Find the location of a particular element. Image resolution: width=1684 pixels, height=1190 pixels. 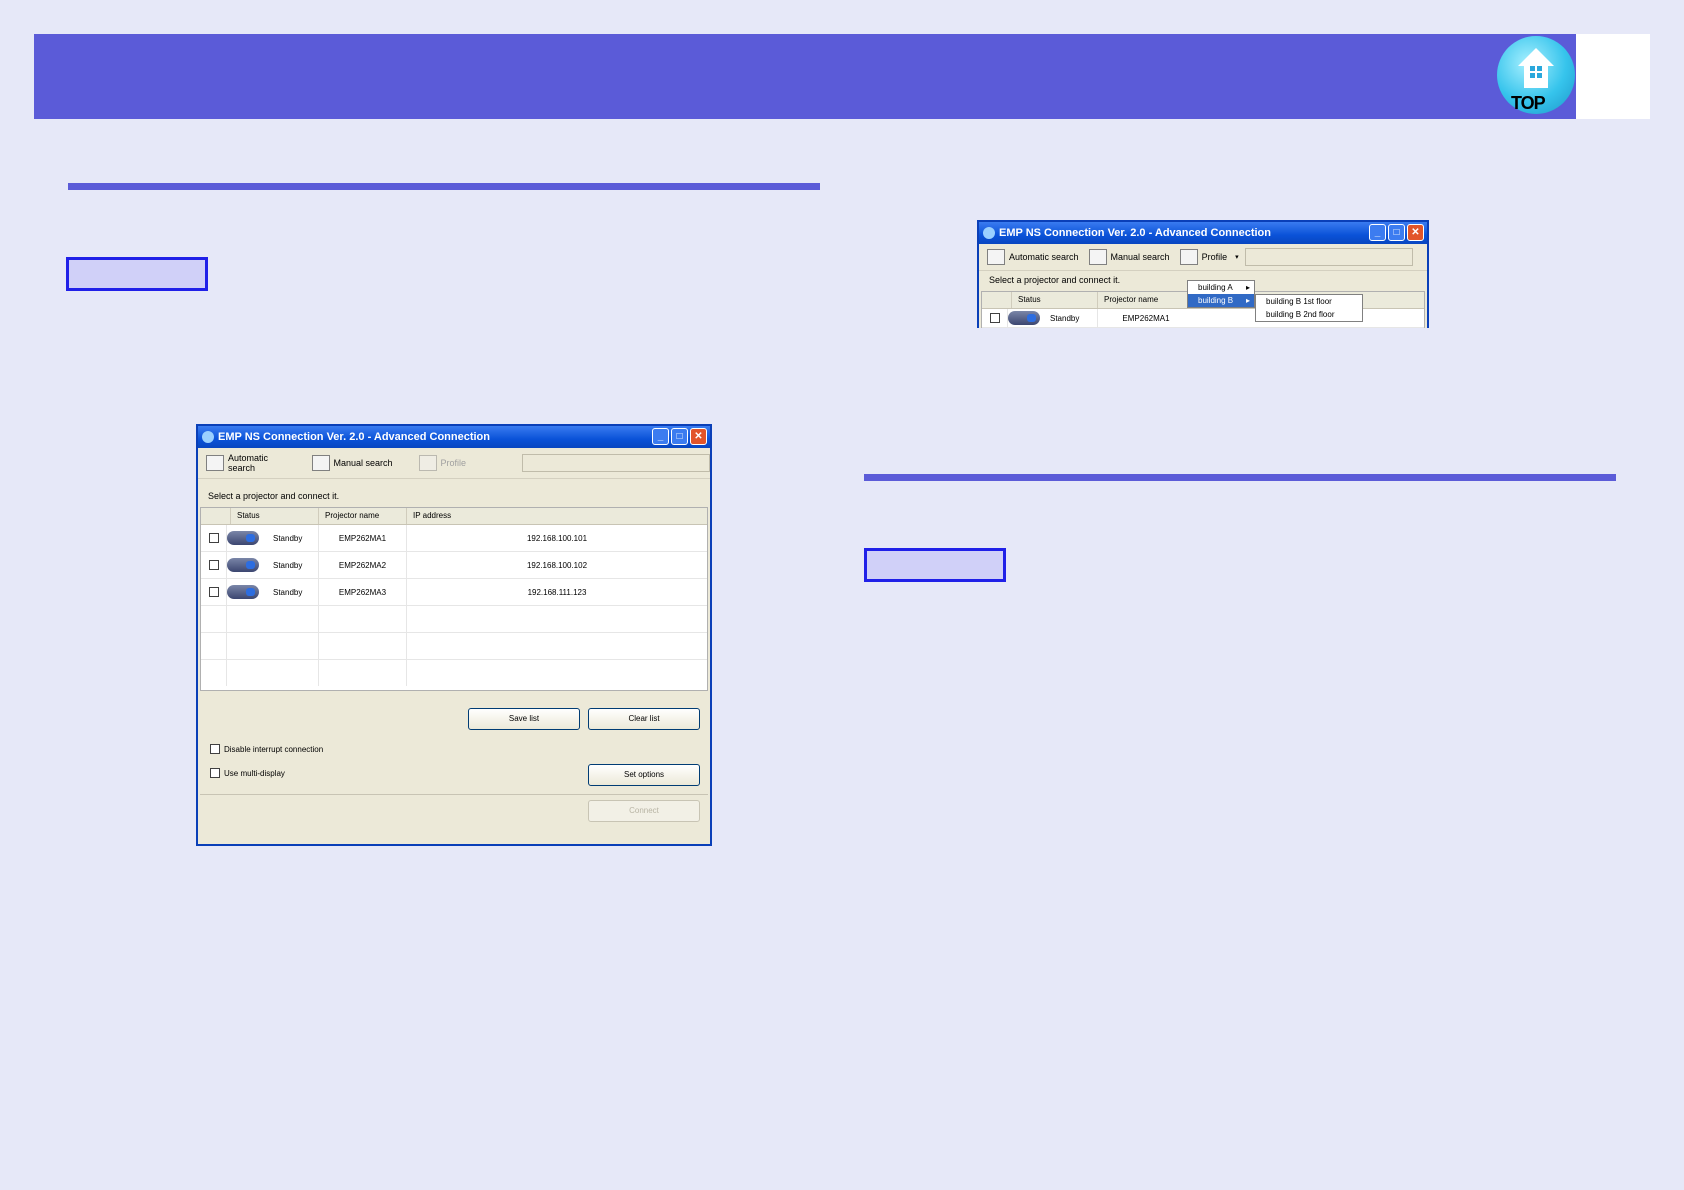

top-label: TOP is located at coordinates (1528, 103).